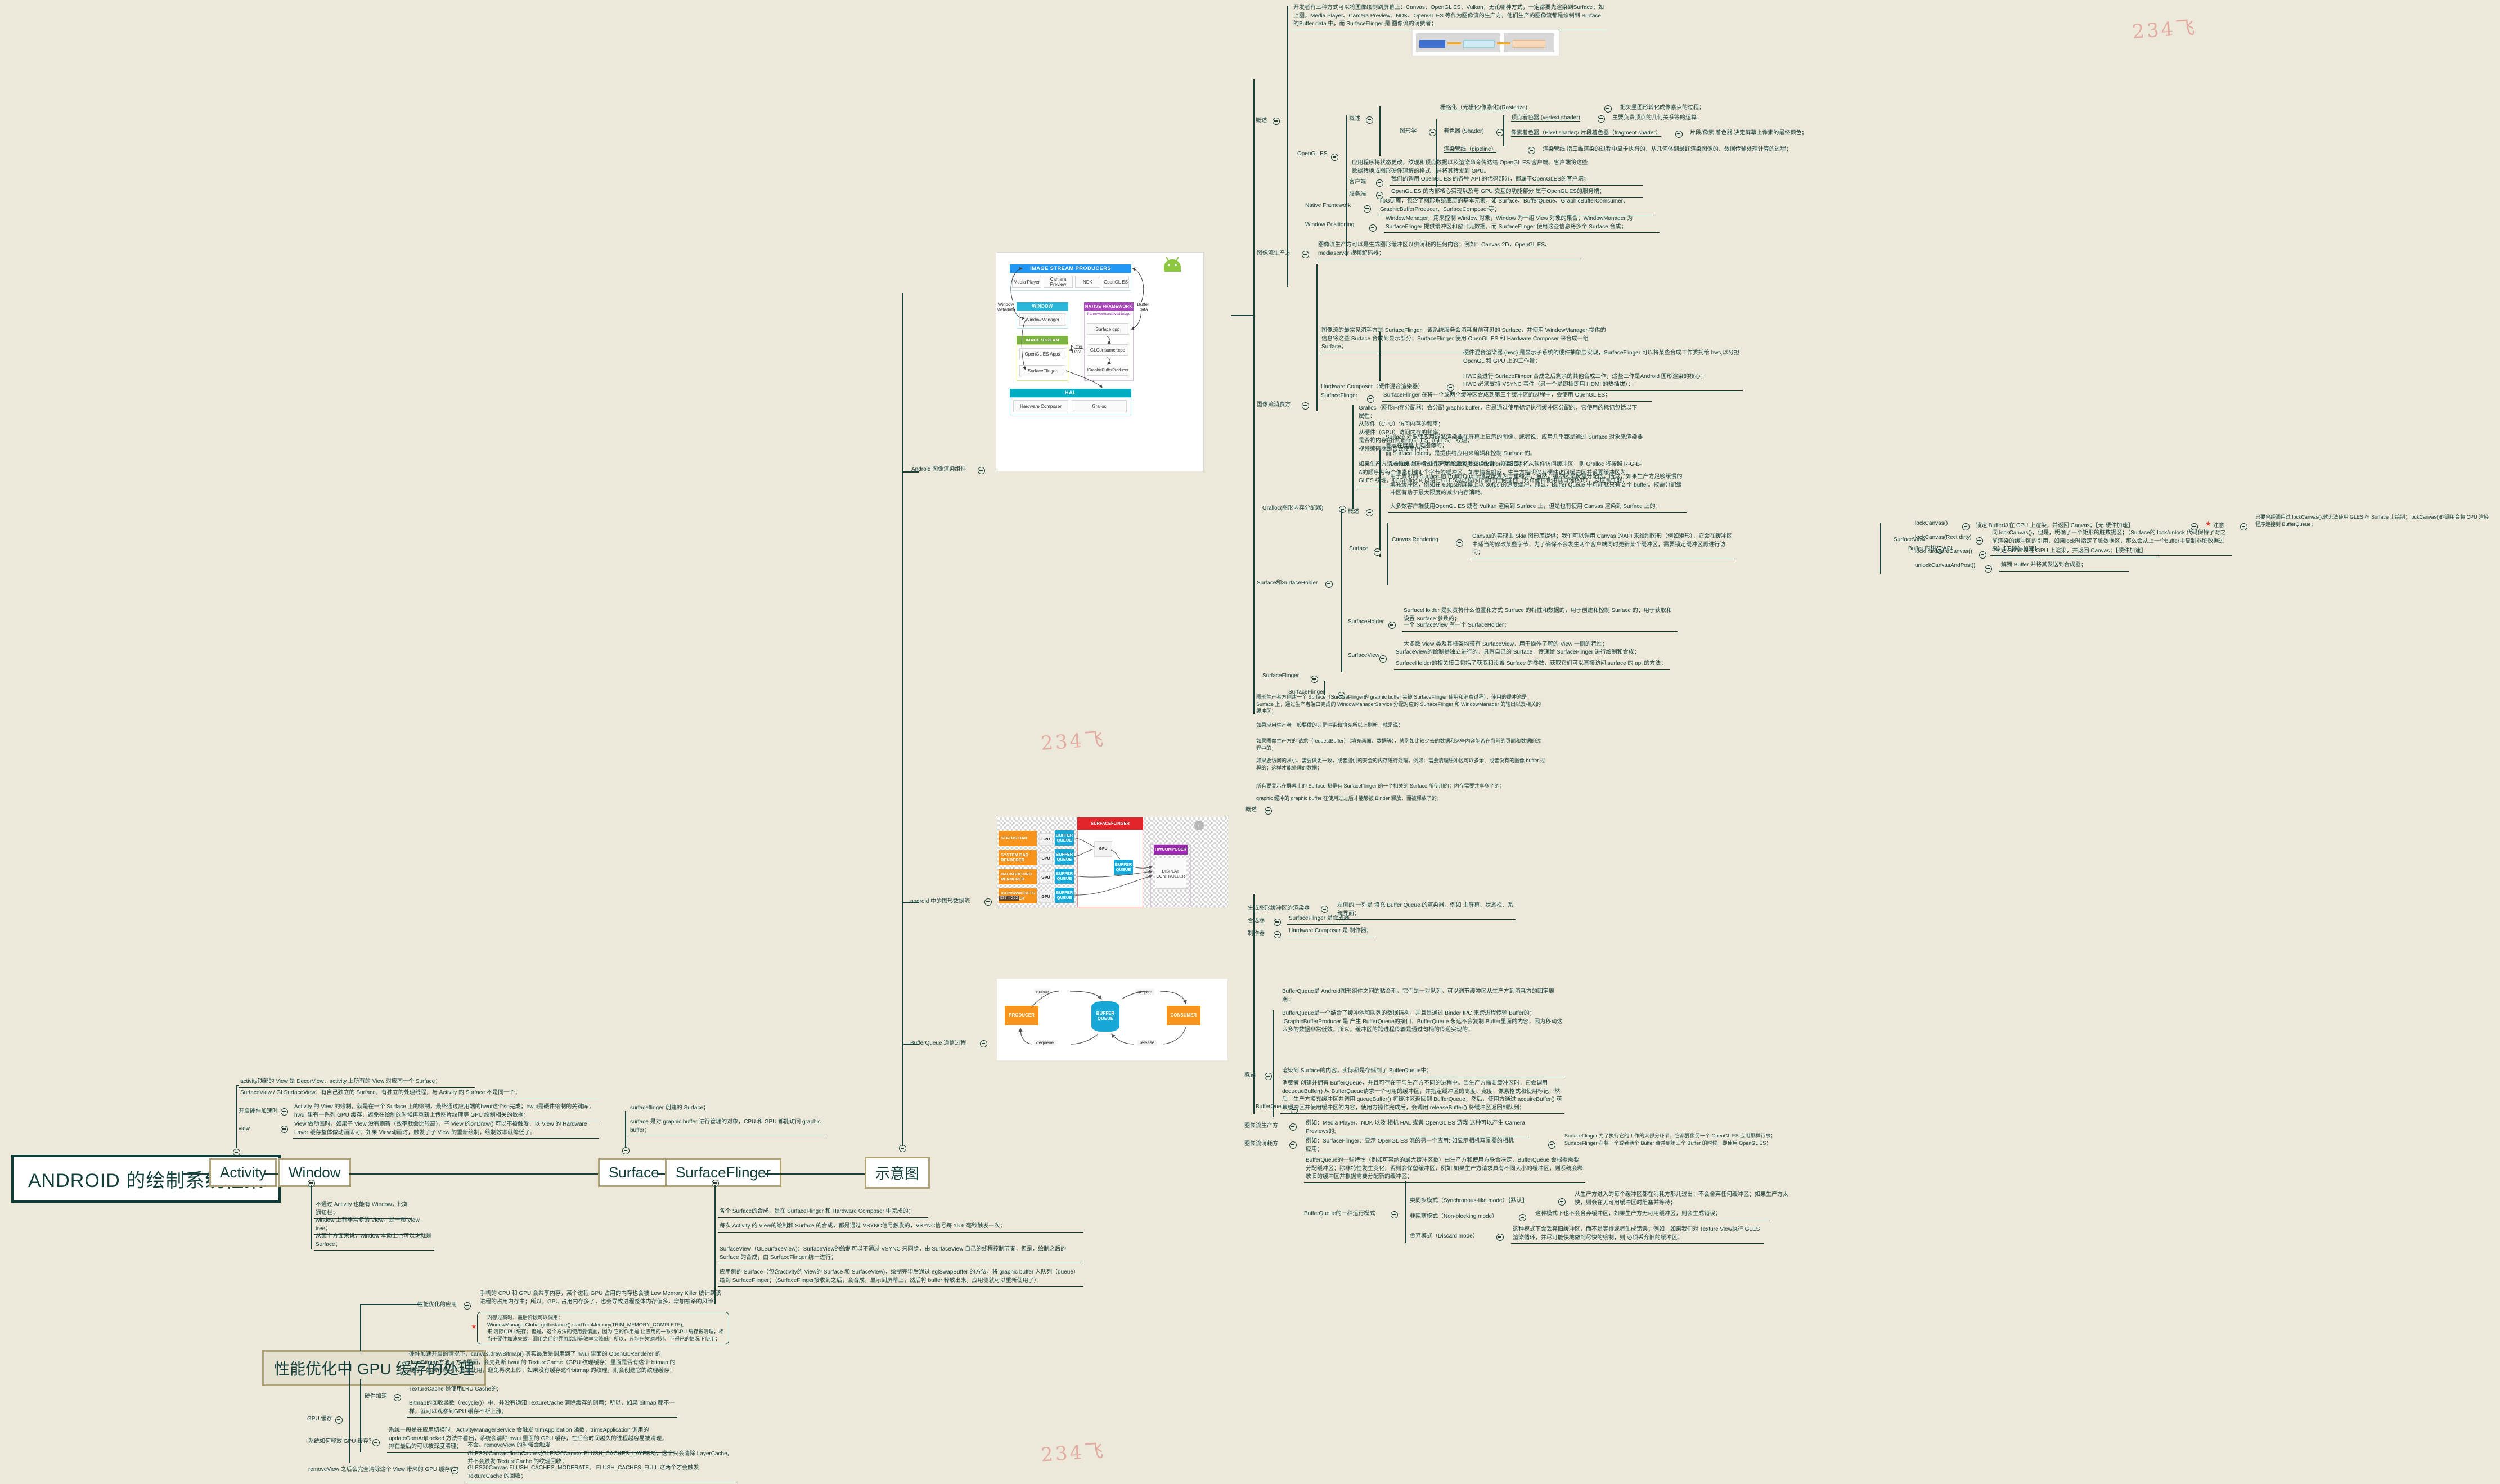 Image resolution: width=2500 pixels, height=1484 pixels. Describe the element at coordinates (1601, 119) in the screenshot. I see `collapse-toggle-vshader` at that location.